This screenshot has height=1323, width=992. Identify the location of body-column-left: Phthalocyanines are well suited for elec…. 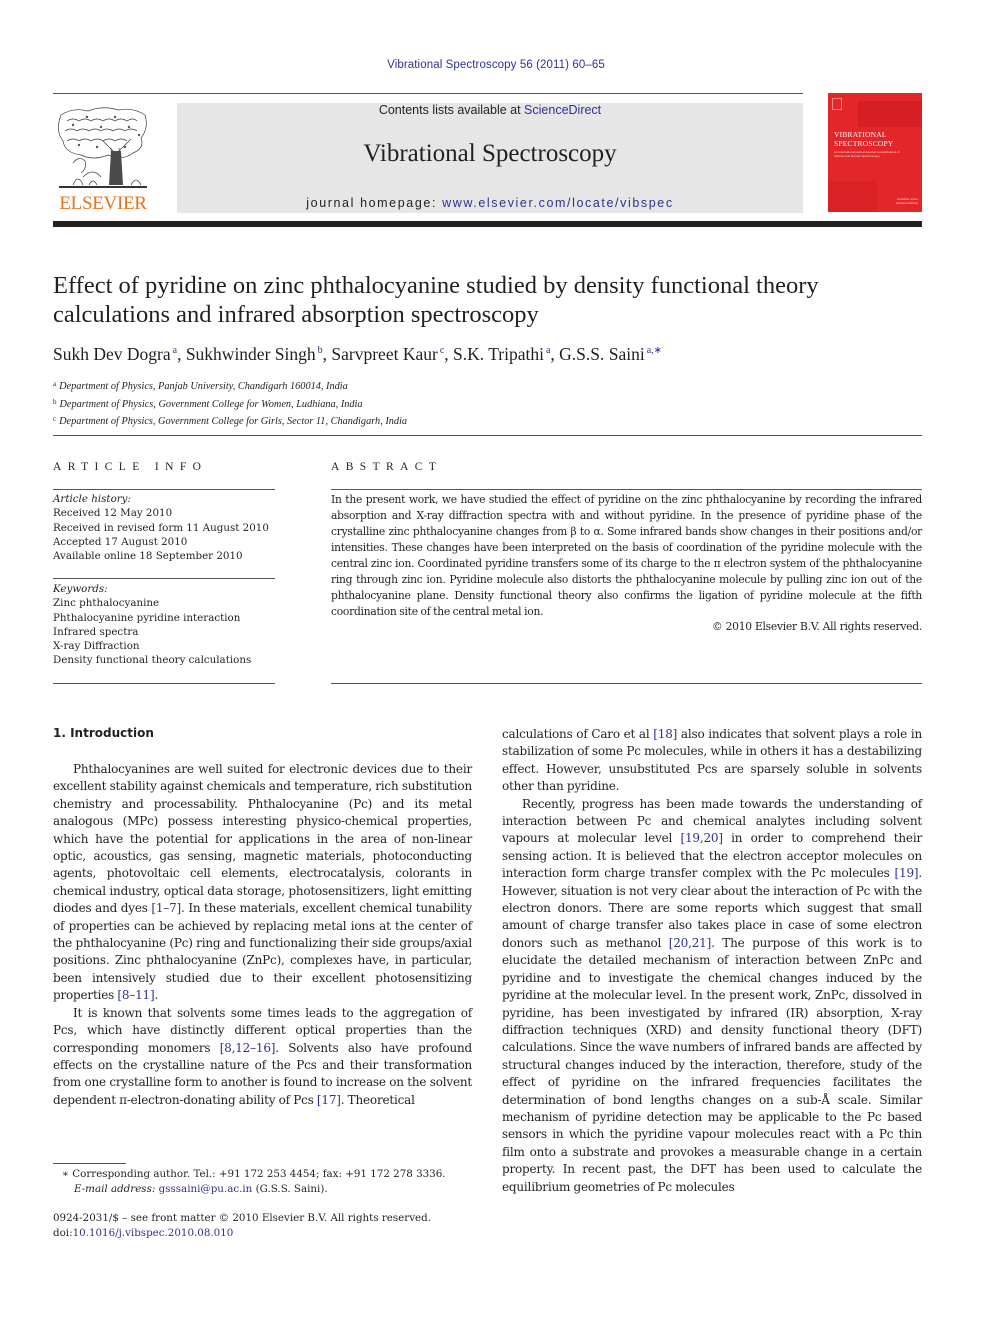
(262, 935).